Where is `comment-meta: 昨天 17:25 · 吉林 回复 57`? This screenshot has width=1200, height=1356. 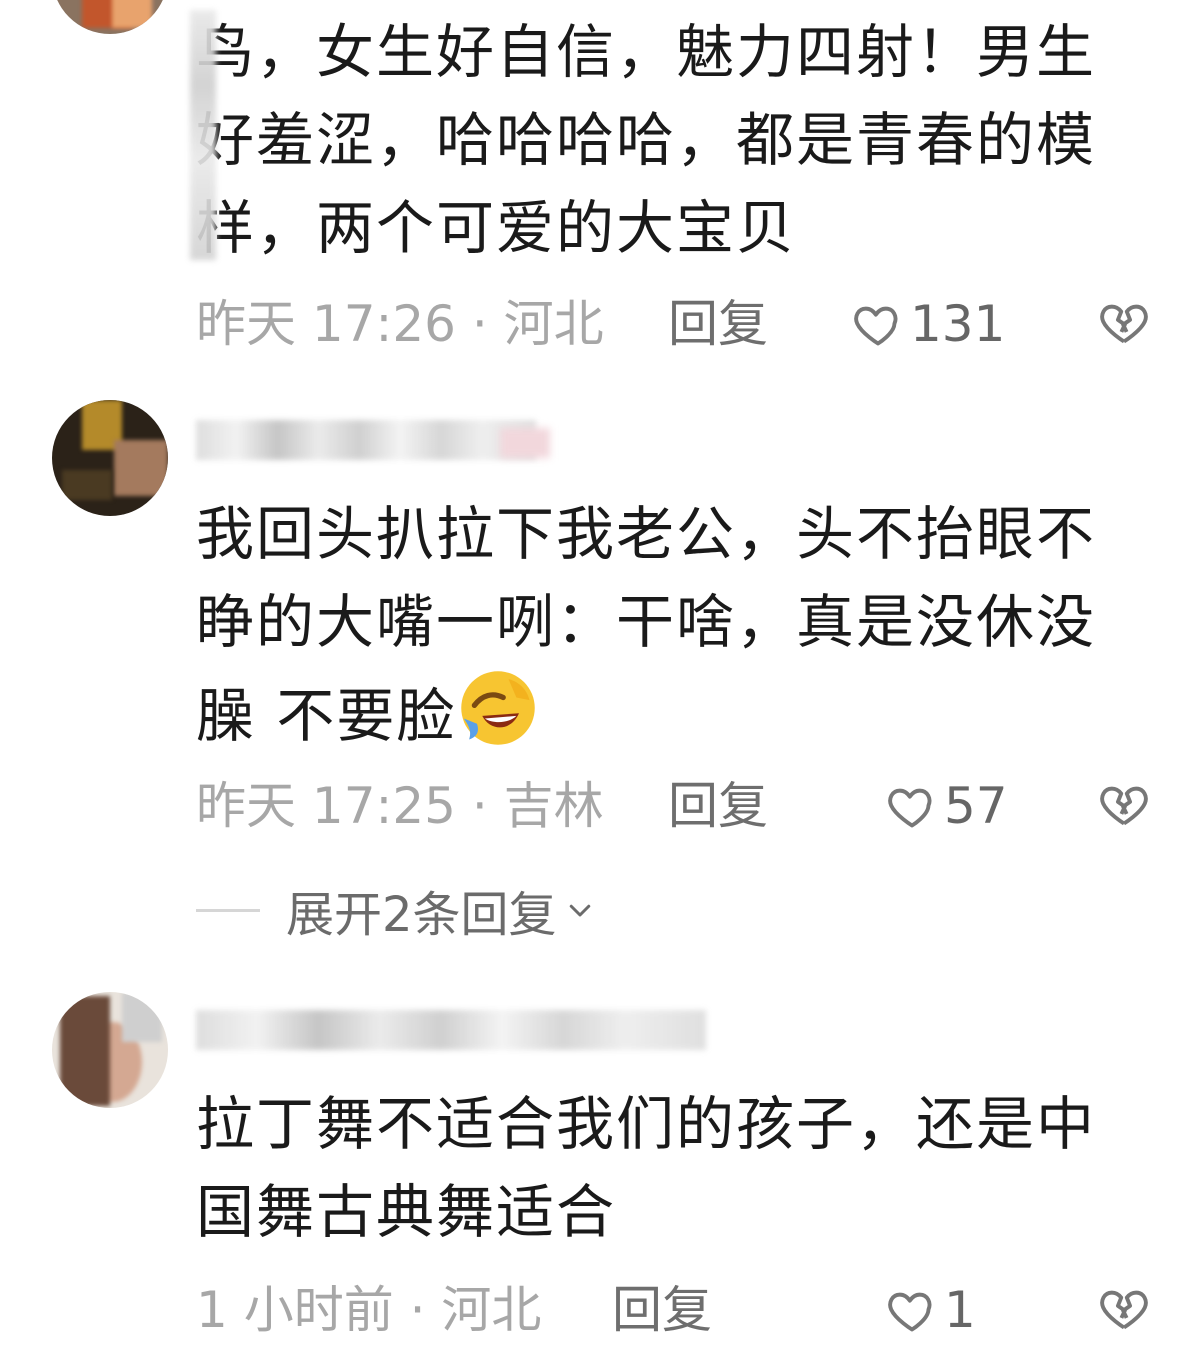
comment-meta: 昨天 17:25 · 吉林 回复 57 is located at coordinates (678, 806).